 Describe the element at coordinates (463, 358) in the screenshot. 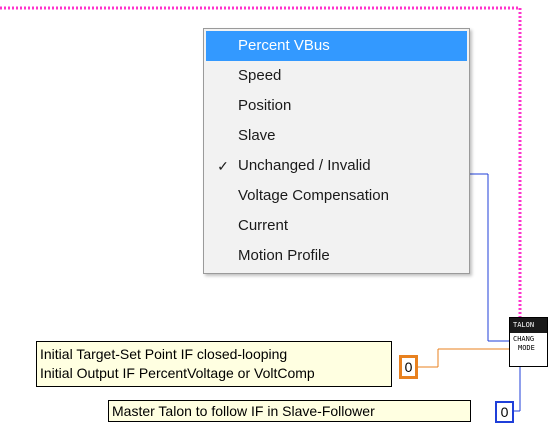

I see `target-orange-wire` at that location.